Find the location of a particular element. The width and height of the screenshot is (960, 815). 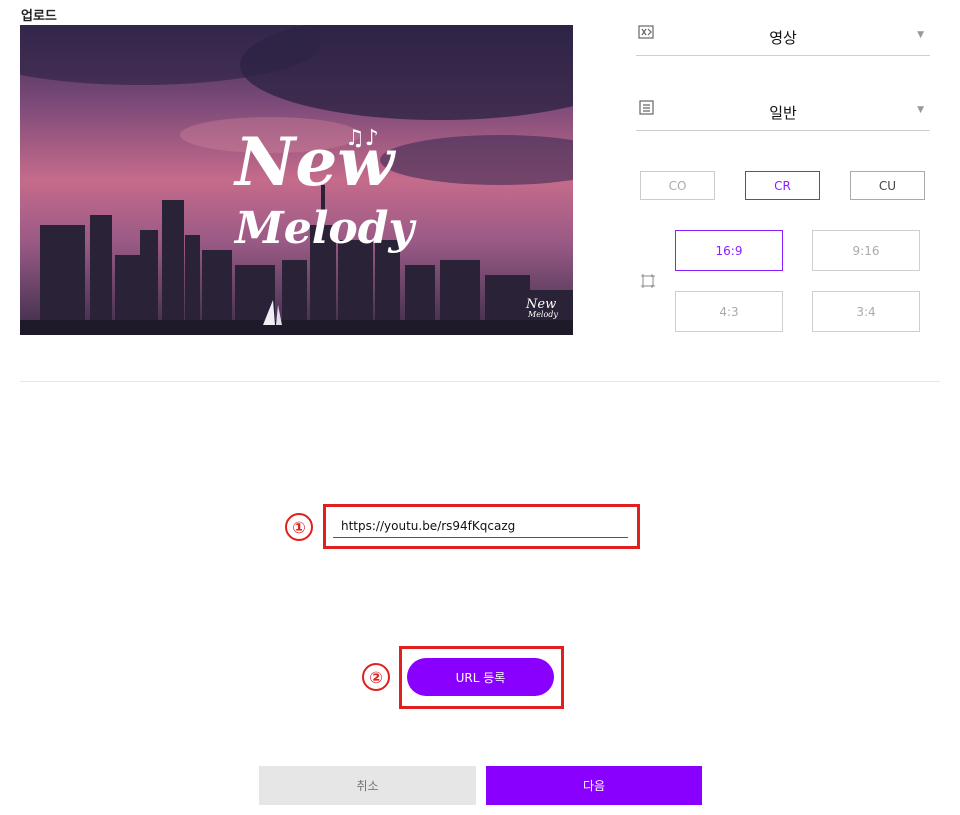

type-select-value: 영상 is located at coordinates (783, 38).